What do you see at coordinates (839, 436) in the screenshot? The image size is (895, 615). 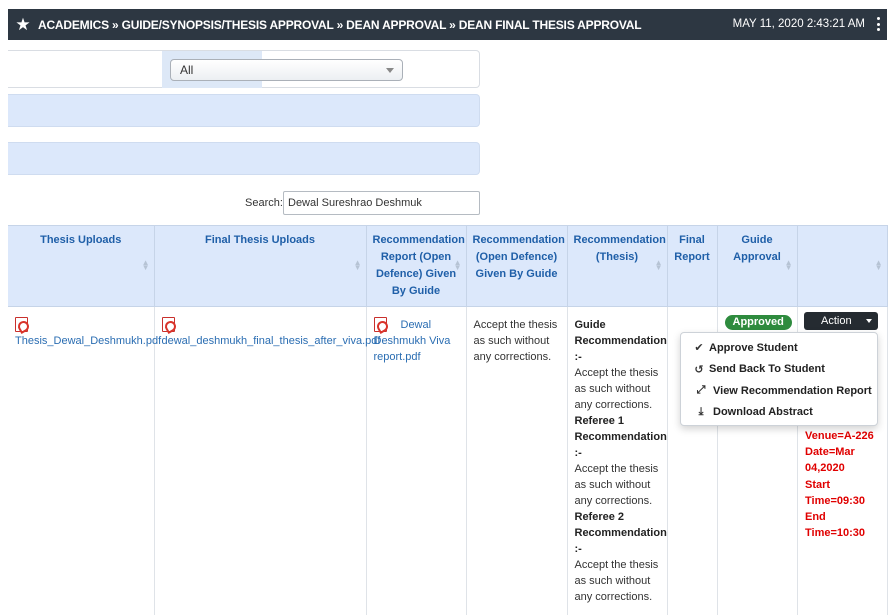 I see `venue-line: Venue=A-226` at bounding box center [839, 436].